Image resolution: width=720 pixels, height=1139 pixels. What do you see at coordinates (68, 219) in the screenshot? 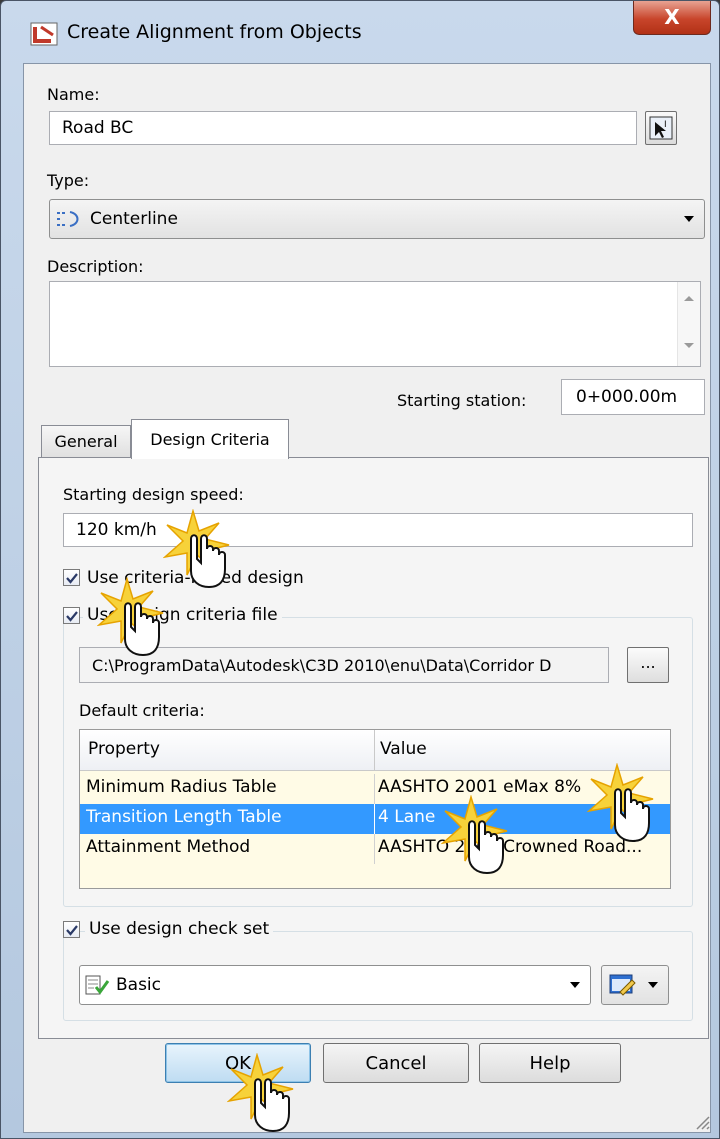
I see `centerline-icon` at bounding box center [68, 219].